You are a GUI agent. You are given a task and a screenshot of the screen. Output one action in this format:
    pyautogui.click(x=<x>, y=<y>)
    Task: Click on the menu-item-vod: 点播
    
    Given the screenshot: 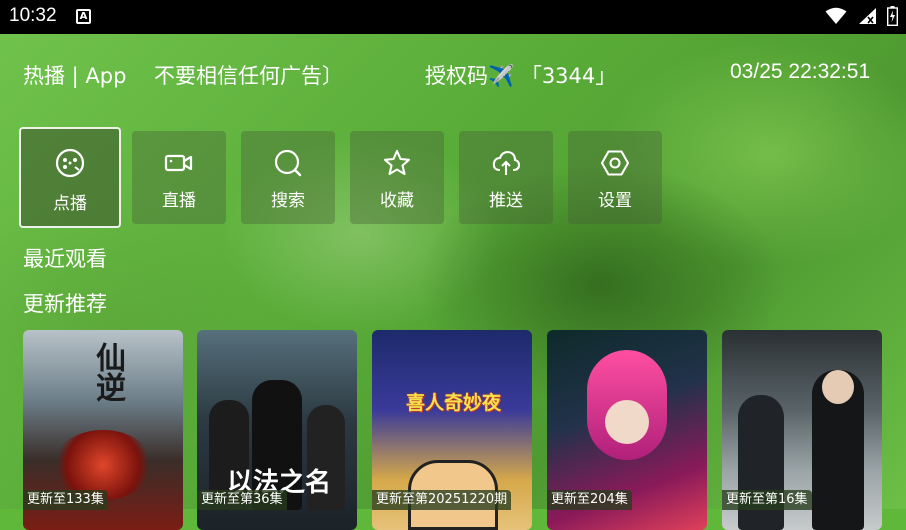 What is the action you would take?
    pyautogui.click(x=70, y=177)
    